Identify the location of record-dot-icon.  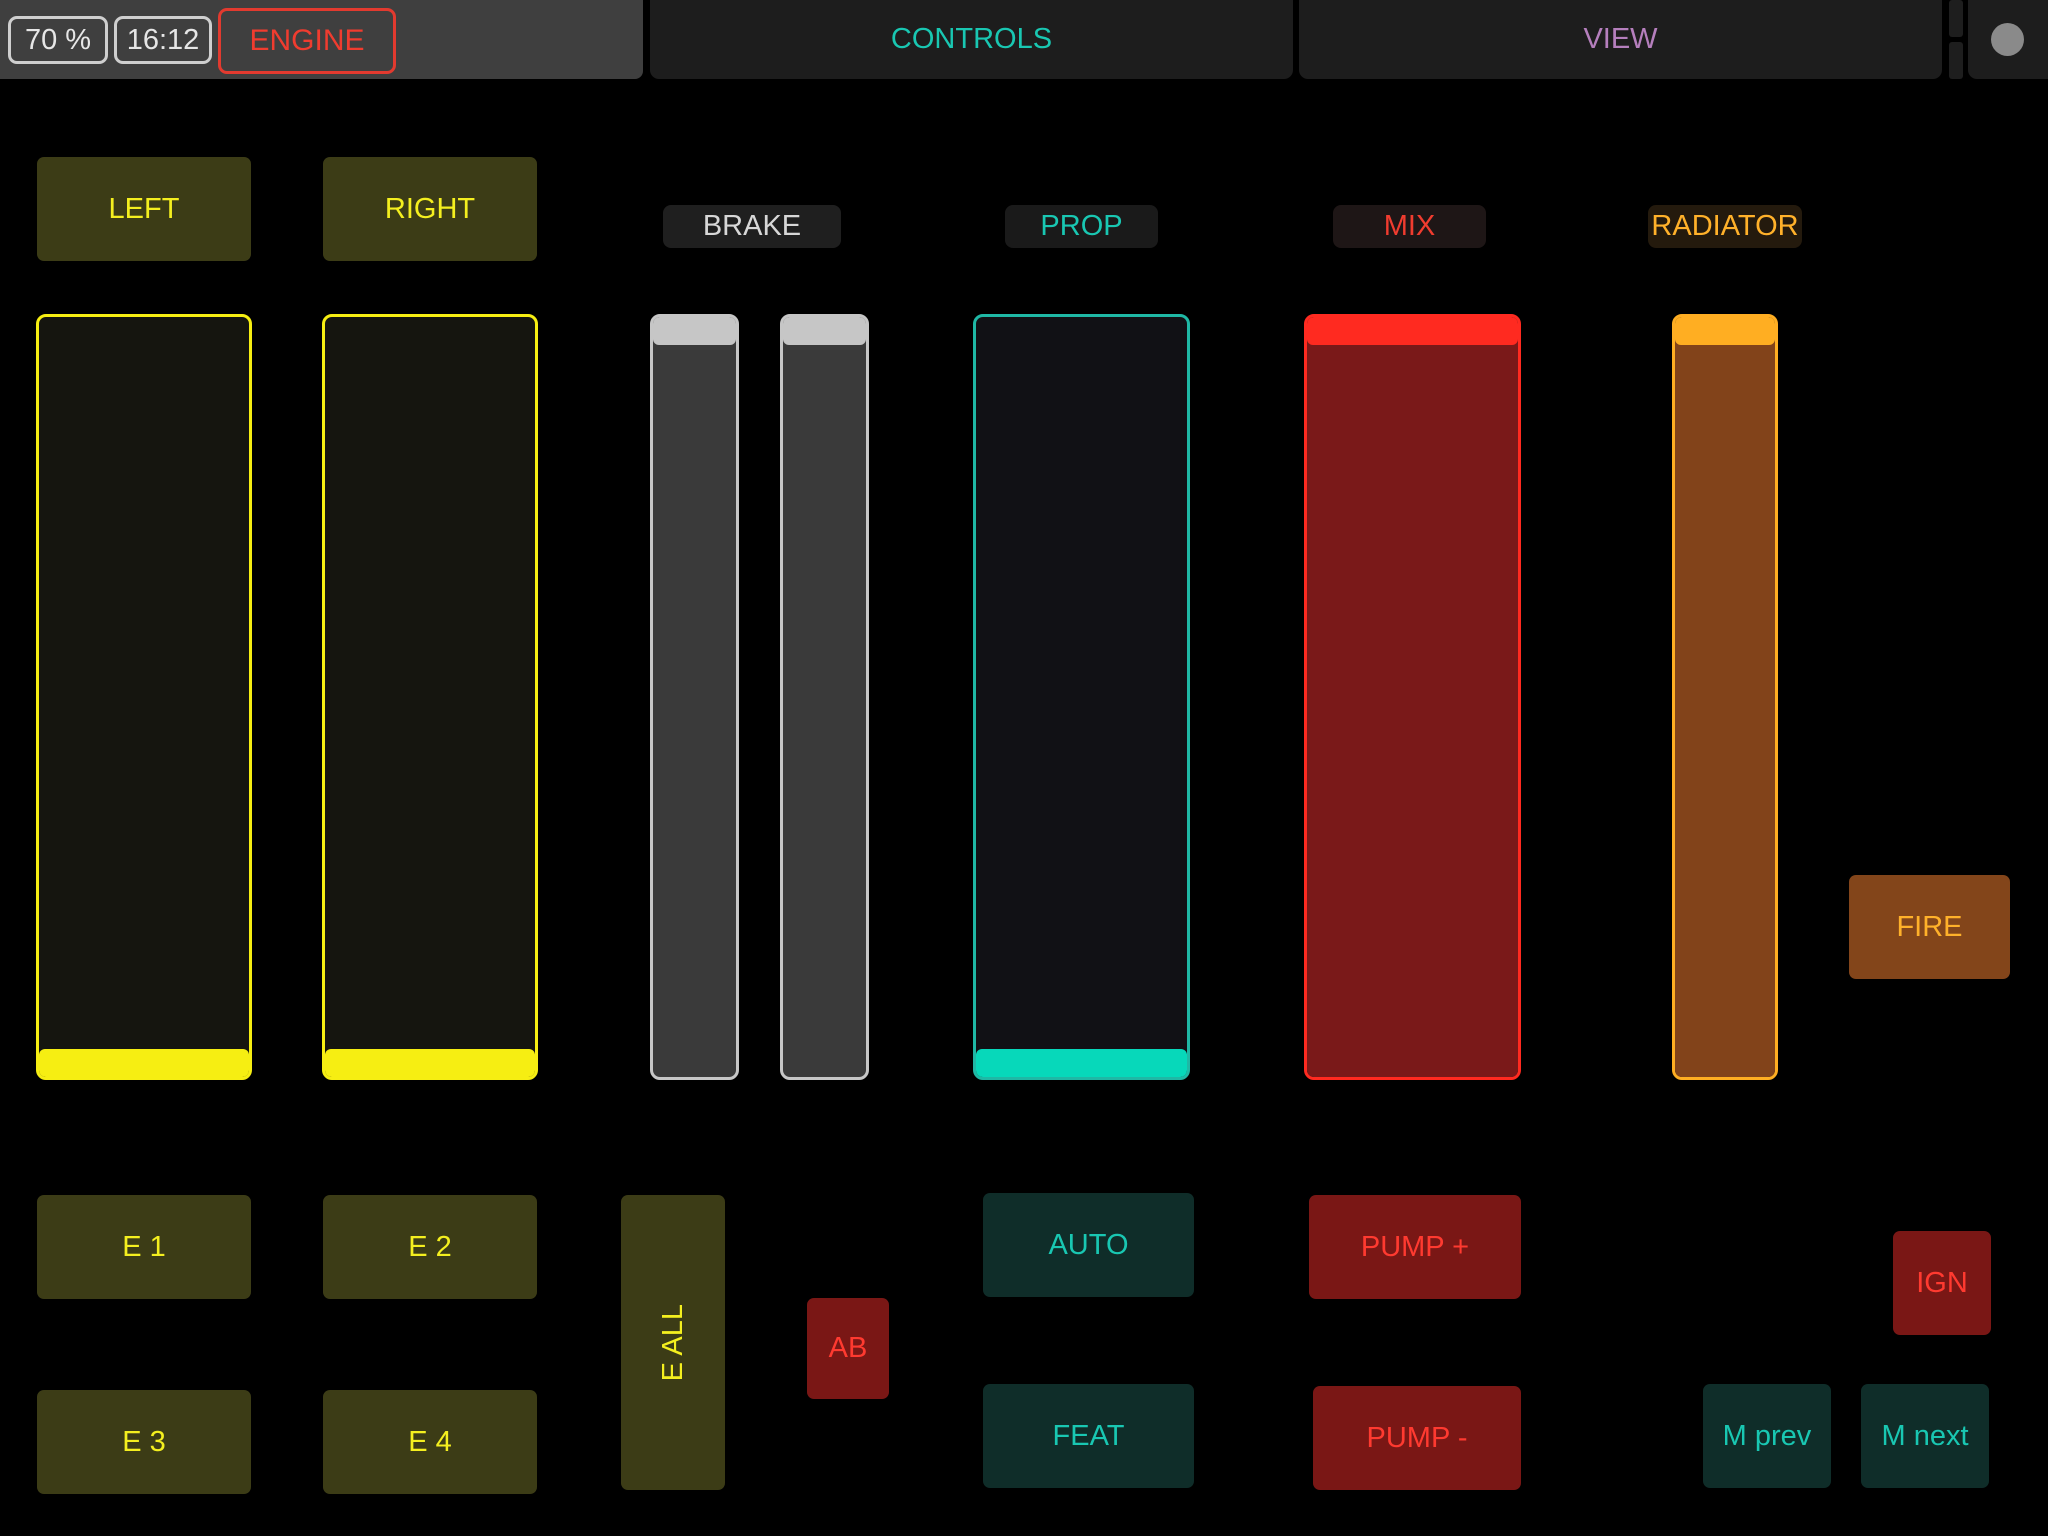
(2007, 39).